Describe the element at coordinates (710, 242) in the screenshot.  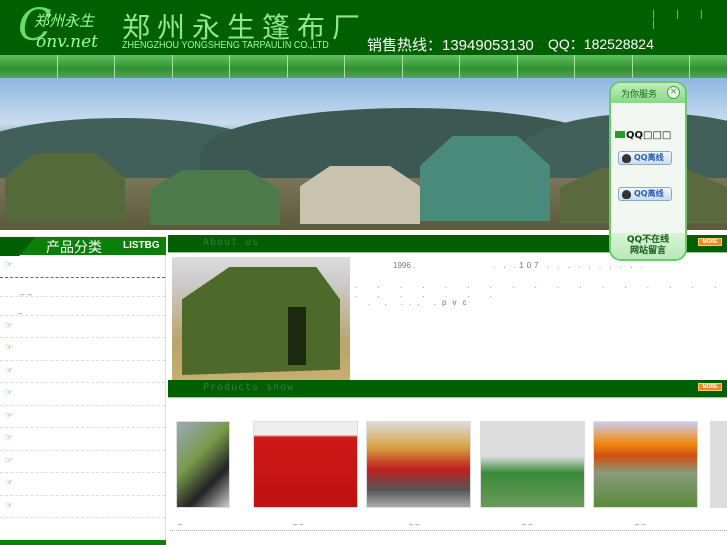
I see `about-more-button: MORE` at that location.